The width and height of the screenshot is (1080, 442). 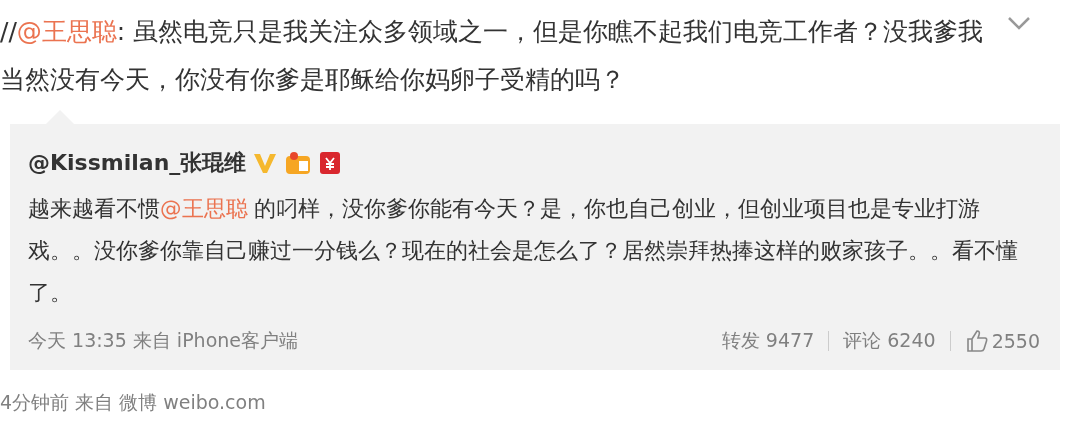 What do you see at coordinates (889, 341) in the screenshot?
I see `comment-link: 评论 6240` at bounding box center [889, 341].